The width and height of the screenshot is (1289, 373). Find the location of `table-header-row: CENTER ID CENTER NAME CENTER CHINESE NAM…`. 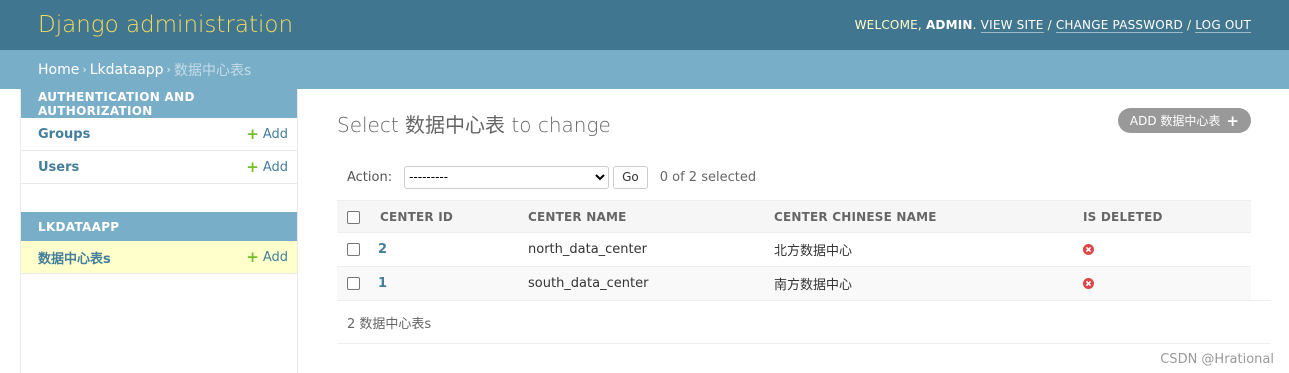

table-header-row: CENTER ID CENTER NAME CENTER CHINESE NAM… is located at coordinates (794, 216).